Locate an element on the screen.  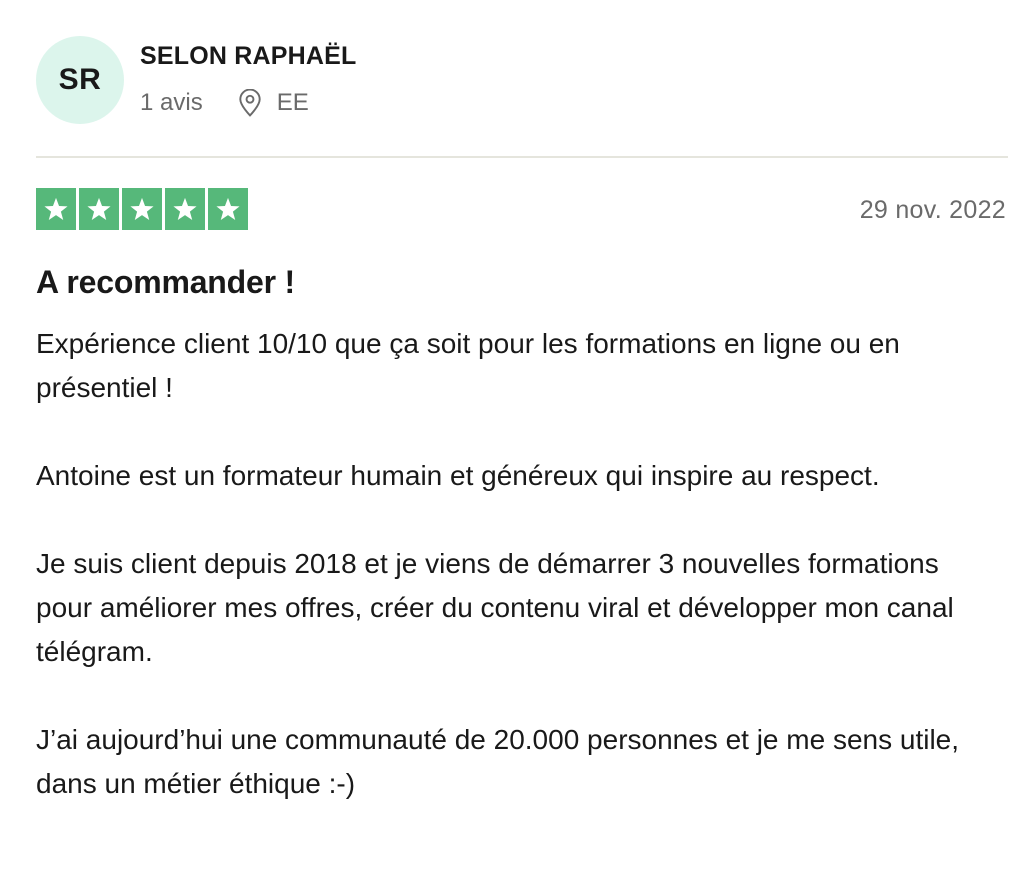
review-date: 29 nov. 2022 is located at coordinates (932, 210).